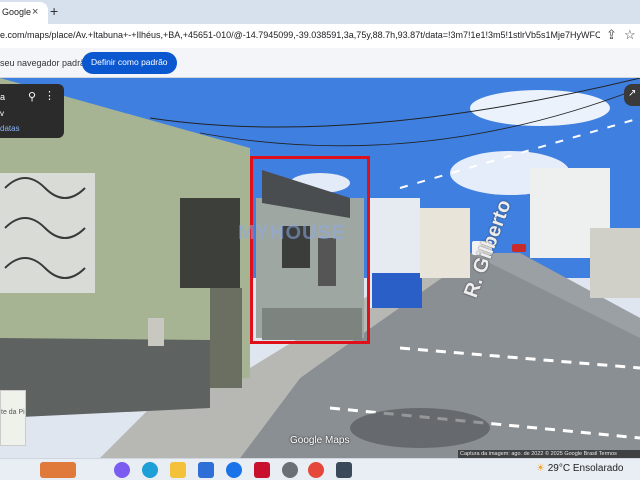  Describe the element at coordinates (35, 12) in the screenshot. I see `tab-close-icon: ×` at that location.